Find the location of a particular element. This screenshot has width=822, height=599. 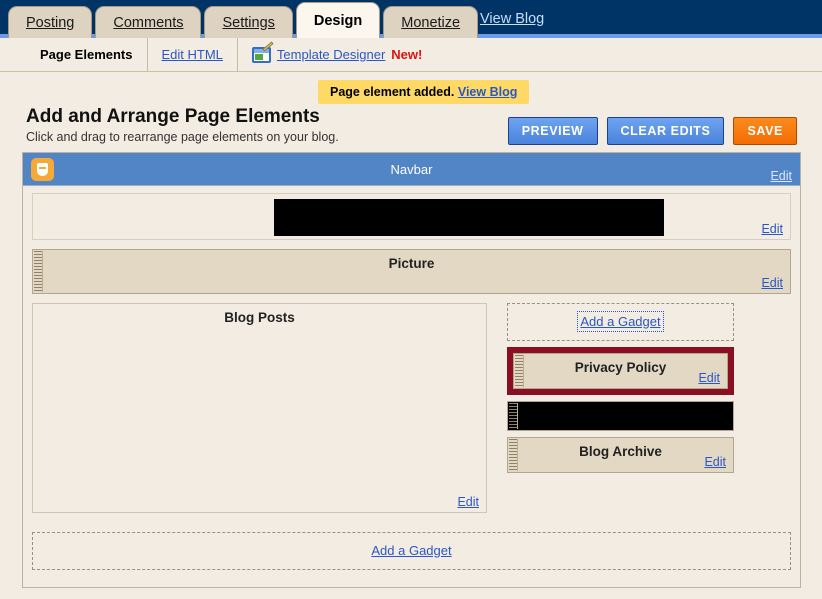

blog-posts-edit-link: Edit is located at coordinates (468, 502).